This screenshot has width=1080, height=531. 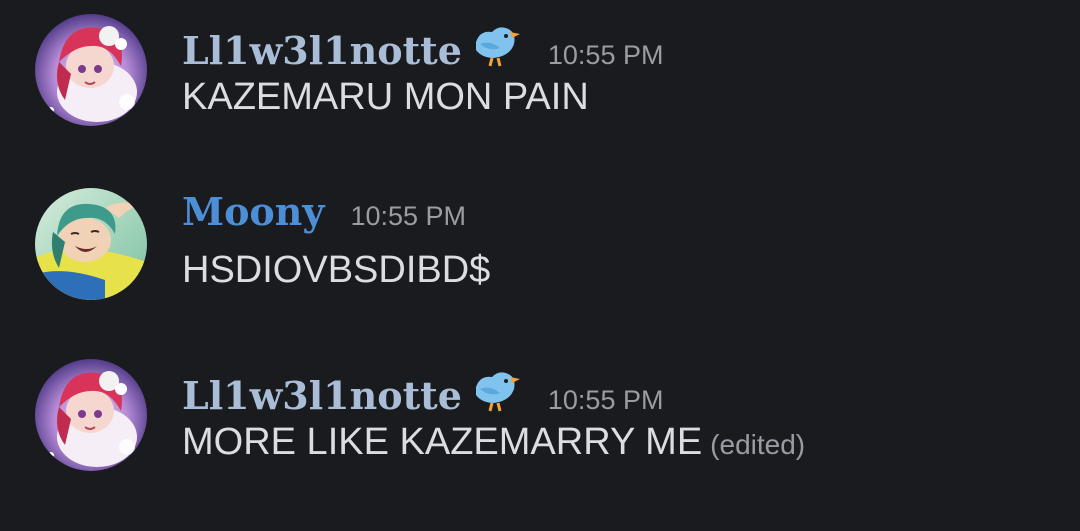 What do you see at coordinates (442, 442) in the screenshot?
I see `message-body: MORE LIKE KAZEMARRY ME` at bounding box center [442, 442].